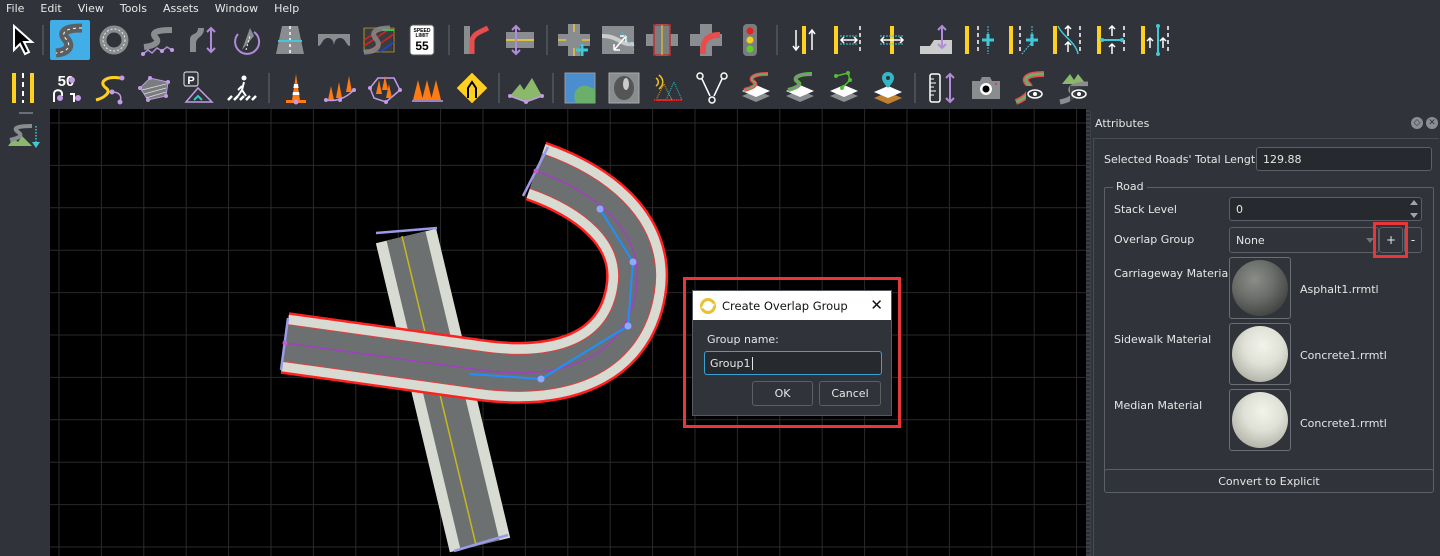  Describe the element at coordinates (476, 40) in the screenshot. I see `lane-carving-tool-button` at that location.